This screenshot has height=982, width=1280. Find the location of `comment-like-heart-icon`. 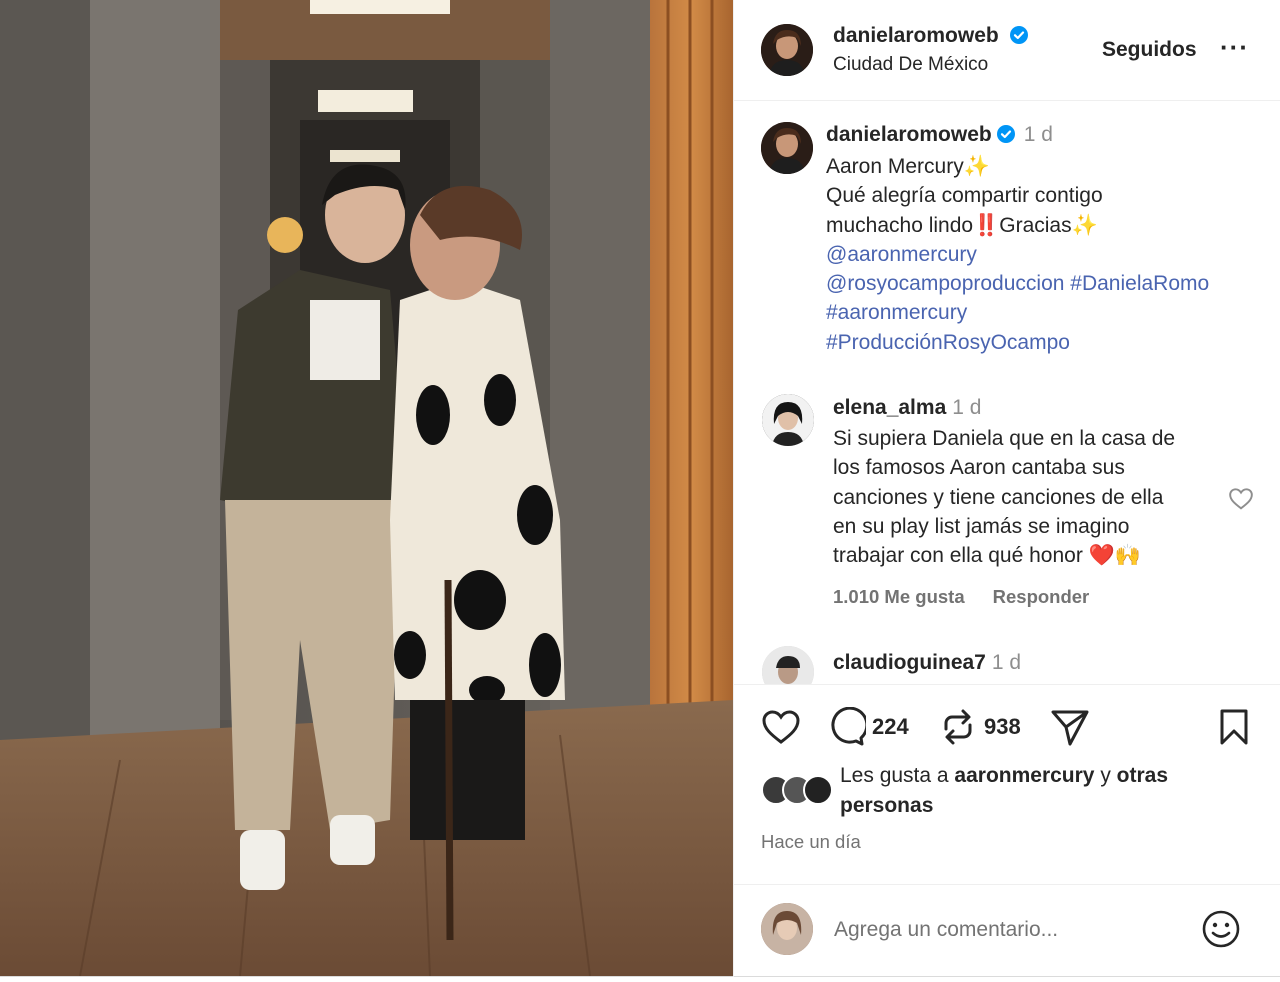

comment-like-heart-icon is located at coordinates (1241, 498).